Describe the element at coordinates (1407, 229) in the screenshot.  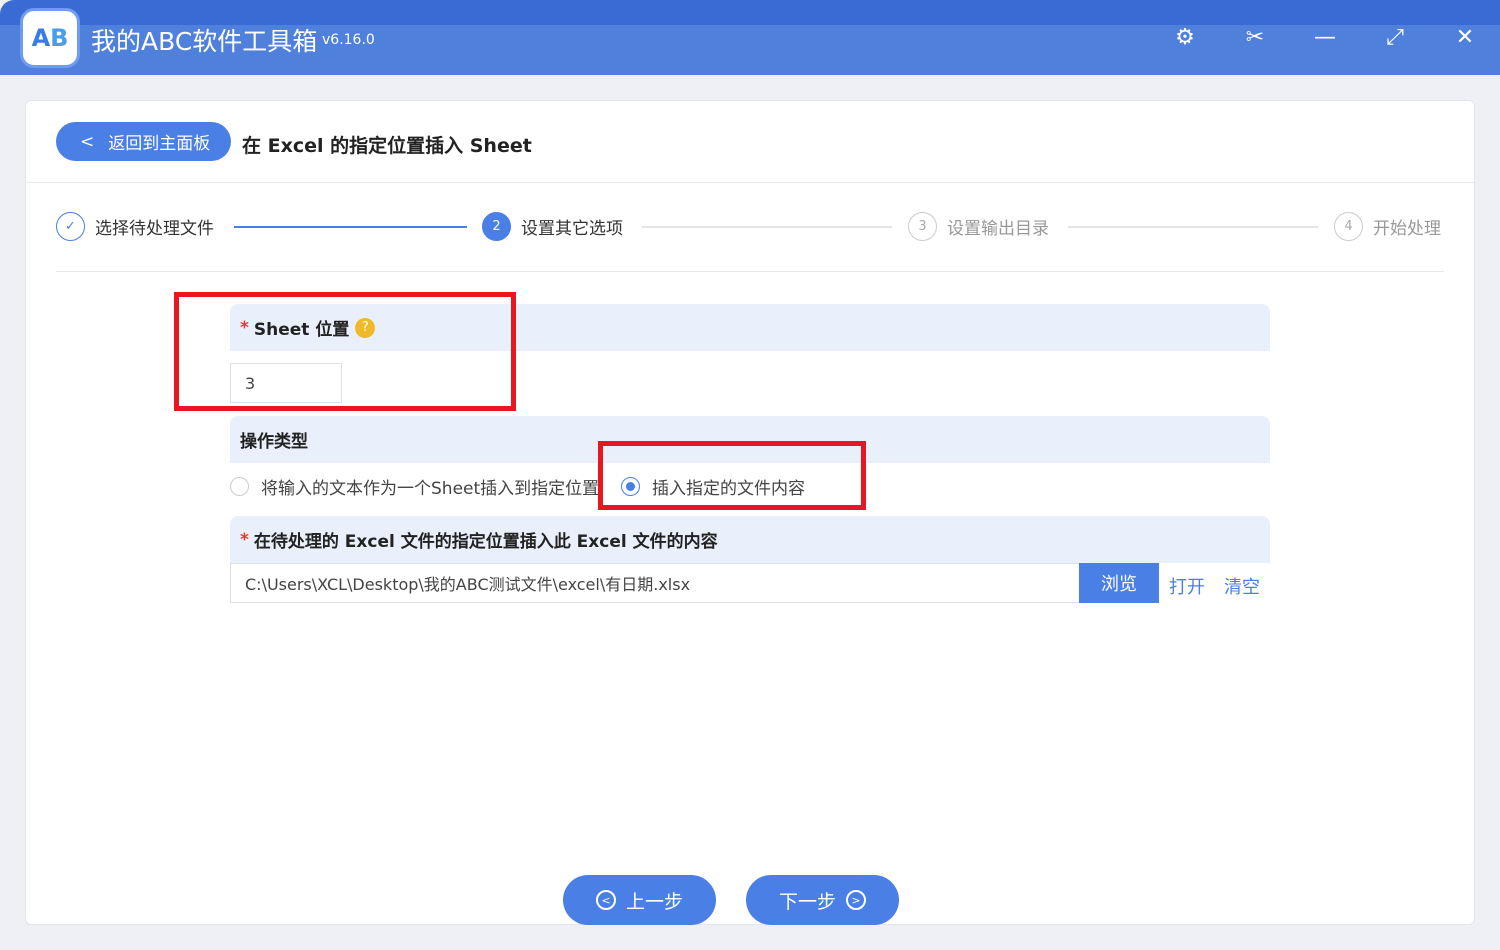
I see `step-label: 开始处理` at that location.